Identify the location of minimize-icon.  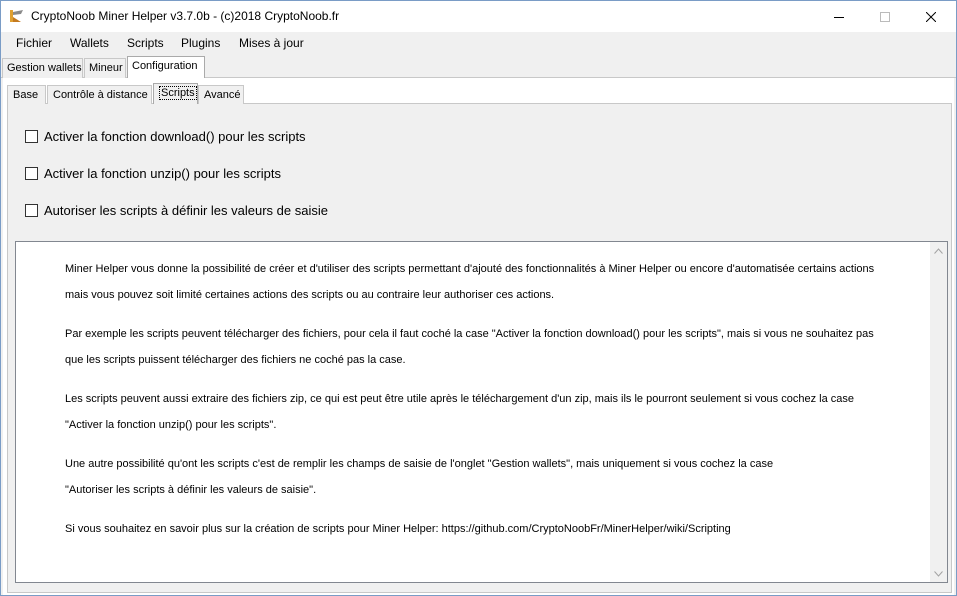
(839, 17).